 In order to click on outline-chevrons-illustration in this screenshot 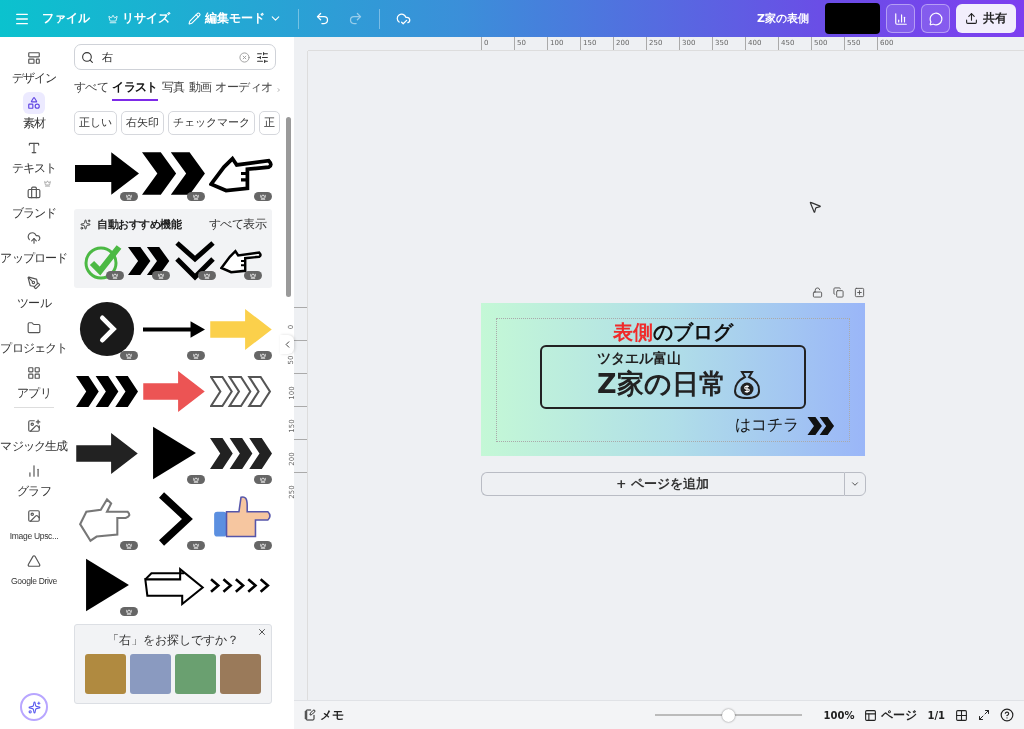, I will do `click(241, 391)`.